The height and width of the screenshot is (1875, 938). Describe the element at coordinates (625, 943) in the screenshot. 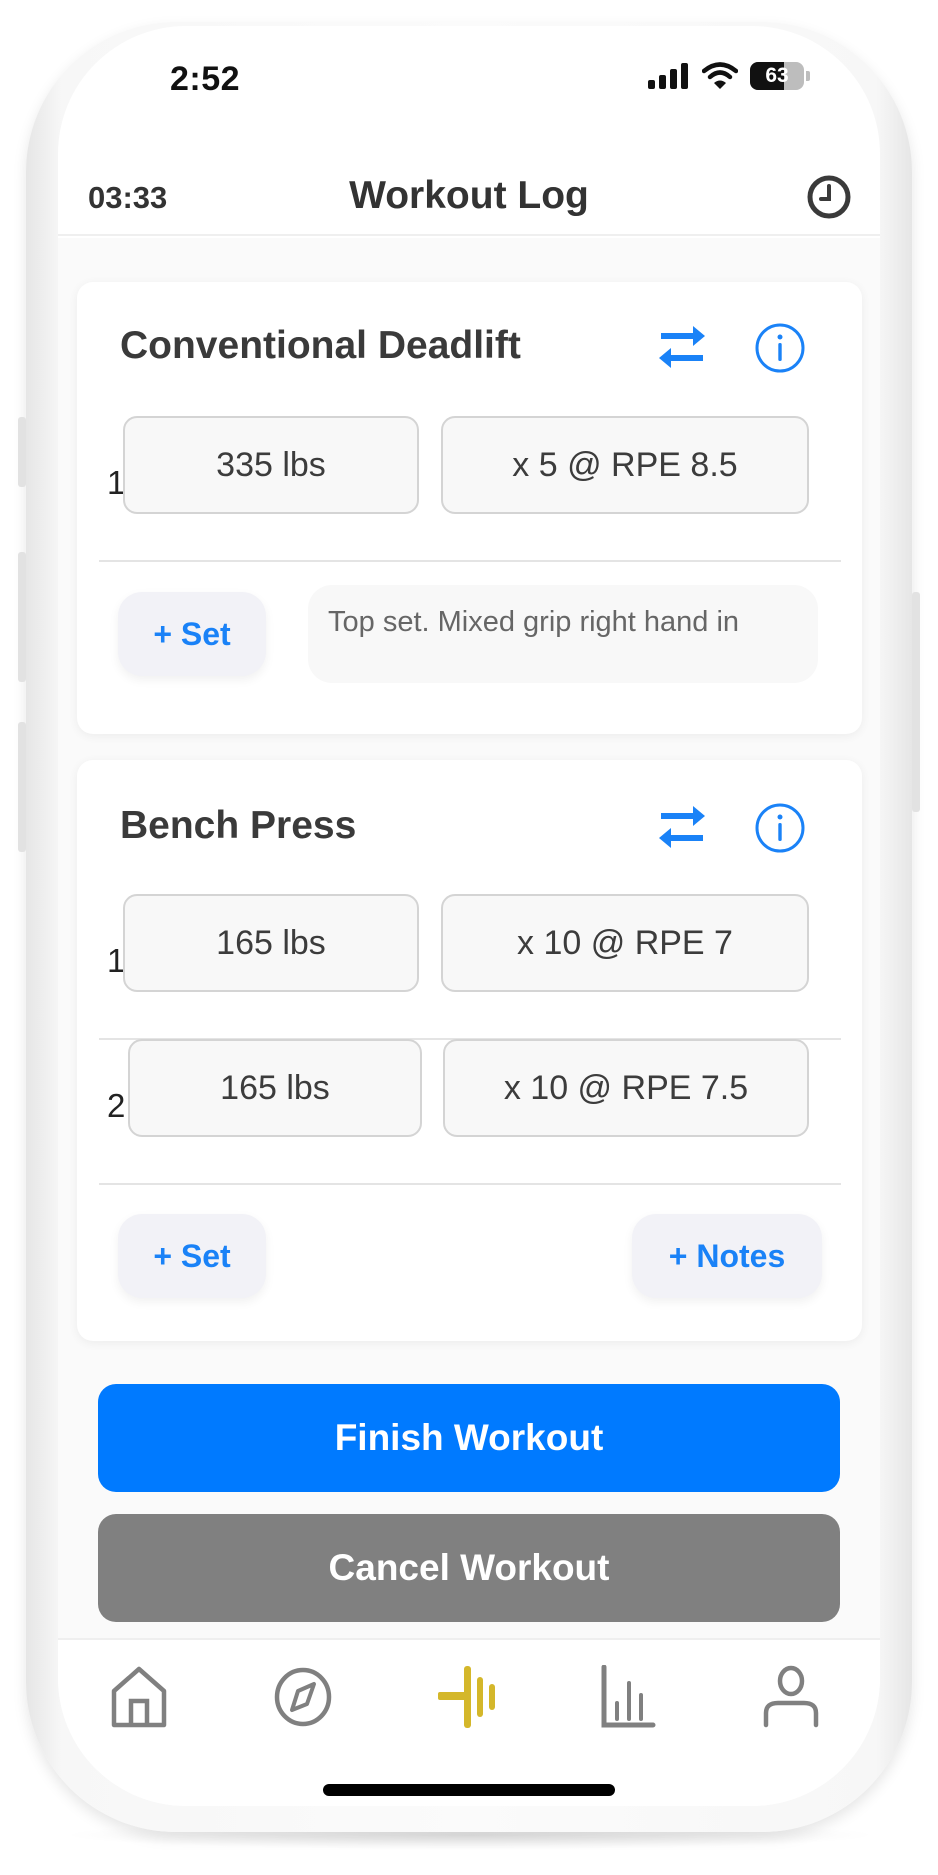

I see `reps-rpe-field: x 10 @ RPE 7` at that location.